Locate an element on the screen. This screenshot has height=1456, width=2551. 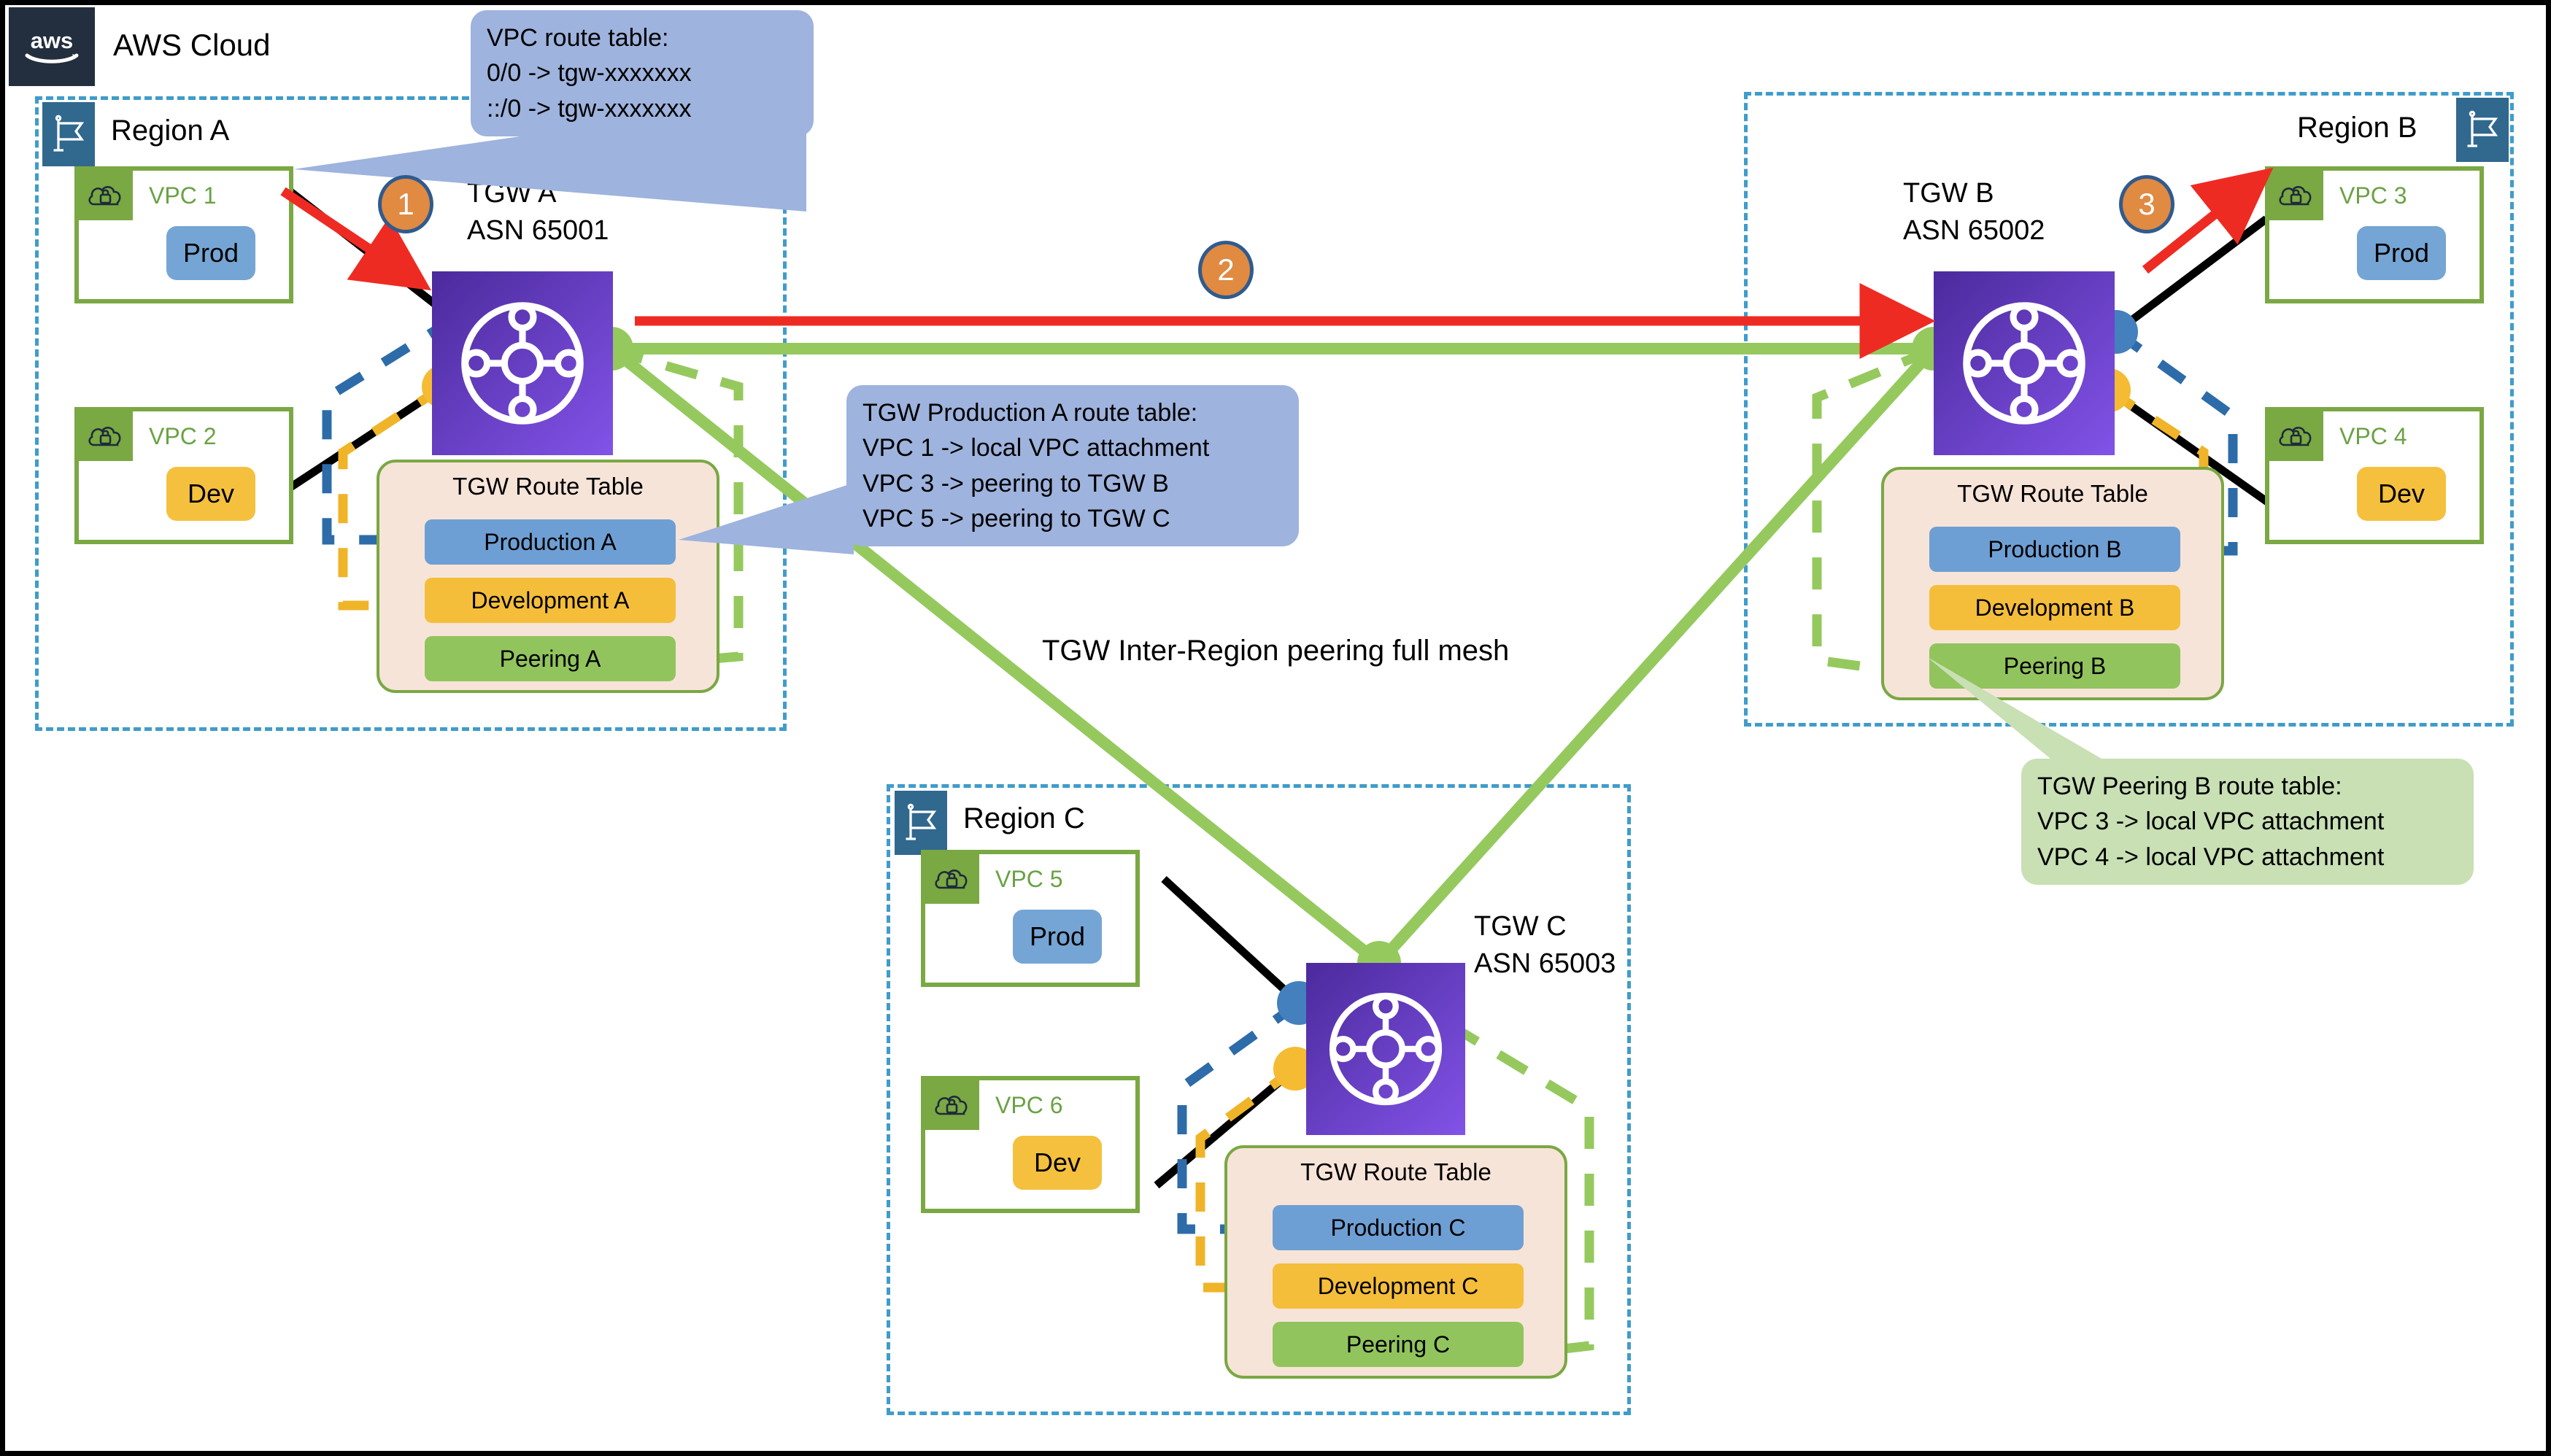
vpc-4-box: VPC 4 Dev is located at coordinates (2374, 475).